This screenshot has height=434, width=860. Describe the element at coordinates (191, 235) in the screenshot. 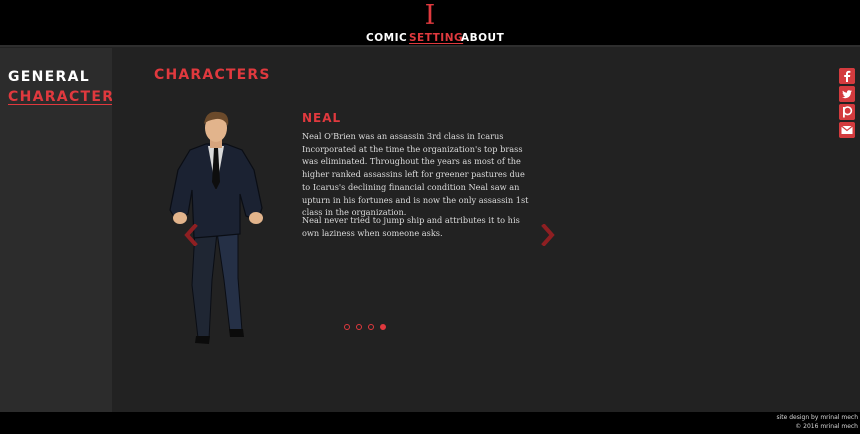

I see `prev-arrow-icon` at that location.